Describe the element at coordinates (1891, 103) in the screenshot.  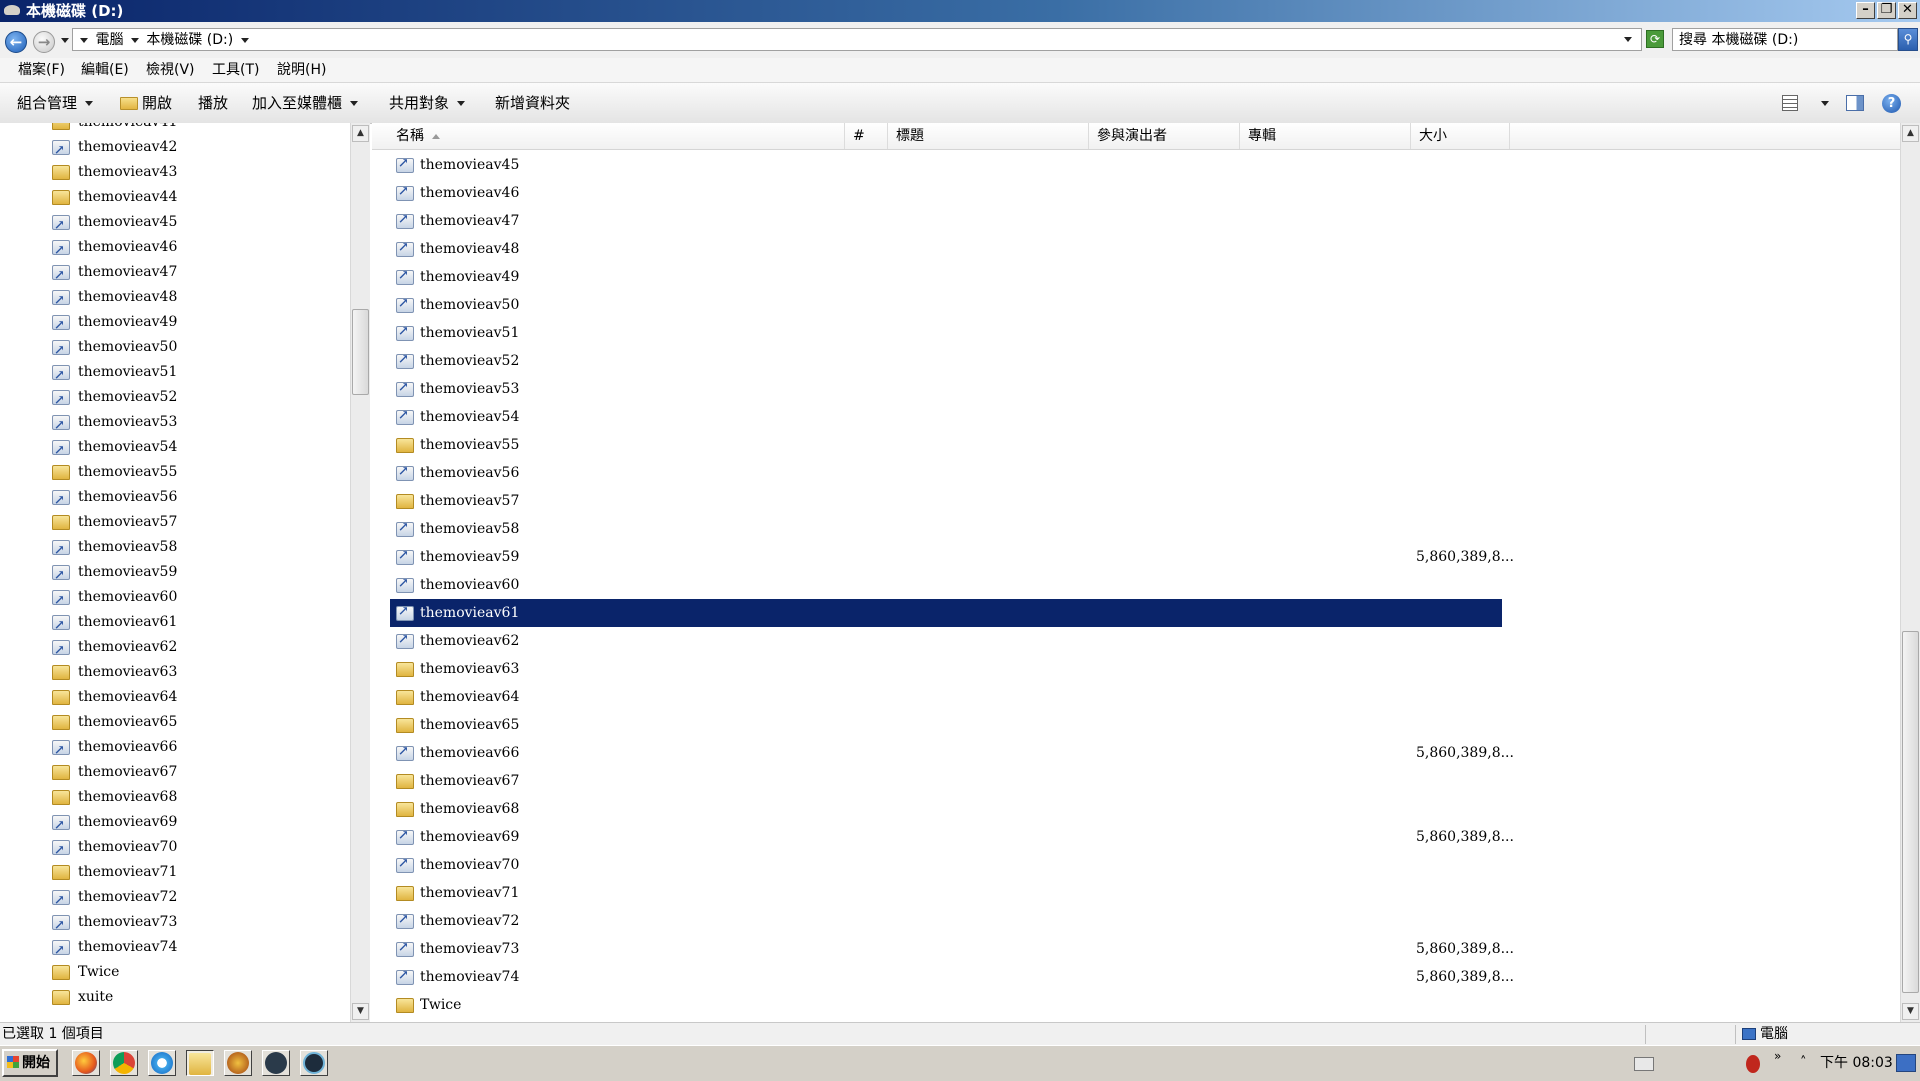
I see `help-icon: ?` at that location.